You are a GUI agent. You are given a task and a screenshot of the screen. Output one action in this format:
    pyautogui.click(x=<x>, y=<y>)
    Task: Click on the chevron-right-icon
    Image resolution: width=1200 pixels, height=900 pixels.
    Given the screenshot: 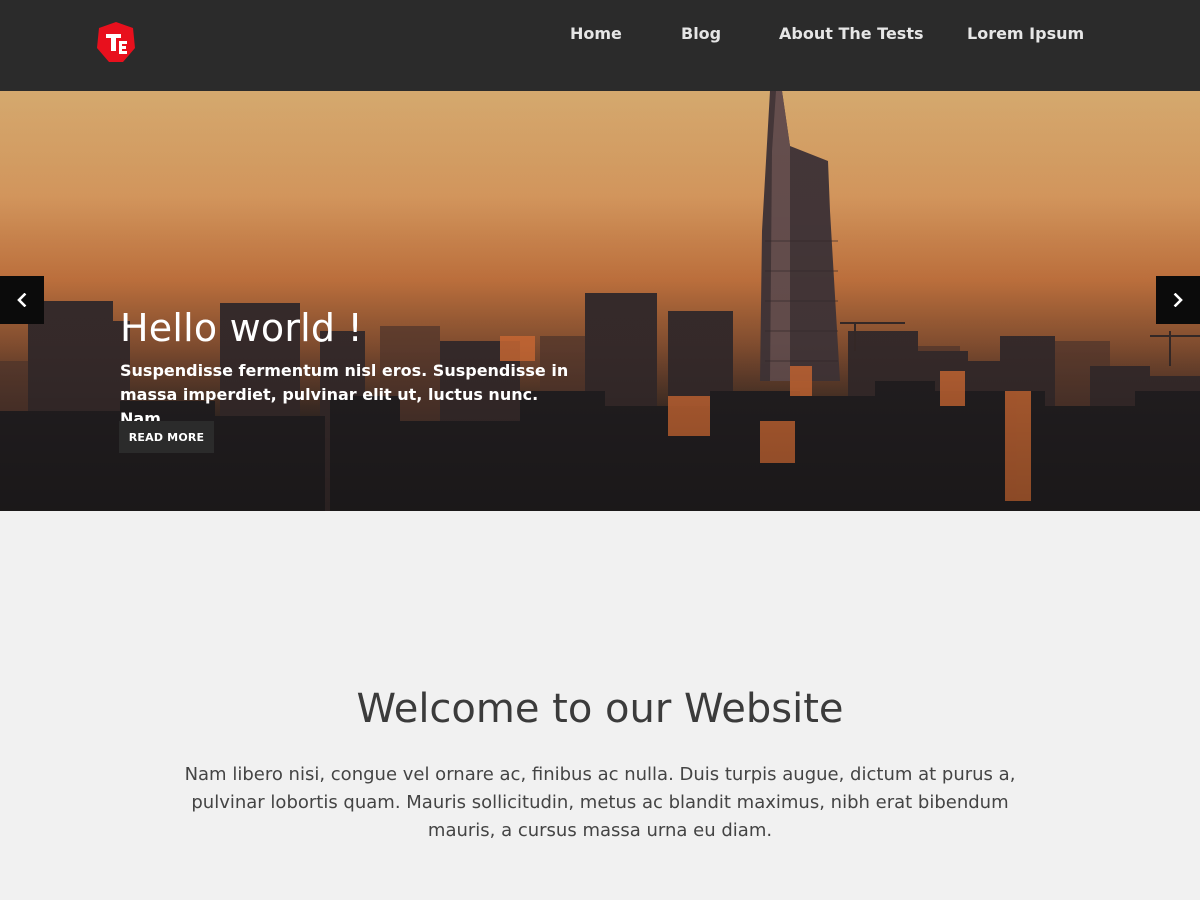 What is the action you would take?
    pyautogui.click(x=1178, y=300)
    